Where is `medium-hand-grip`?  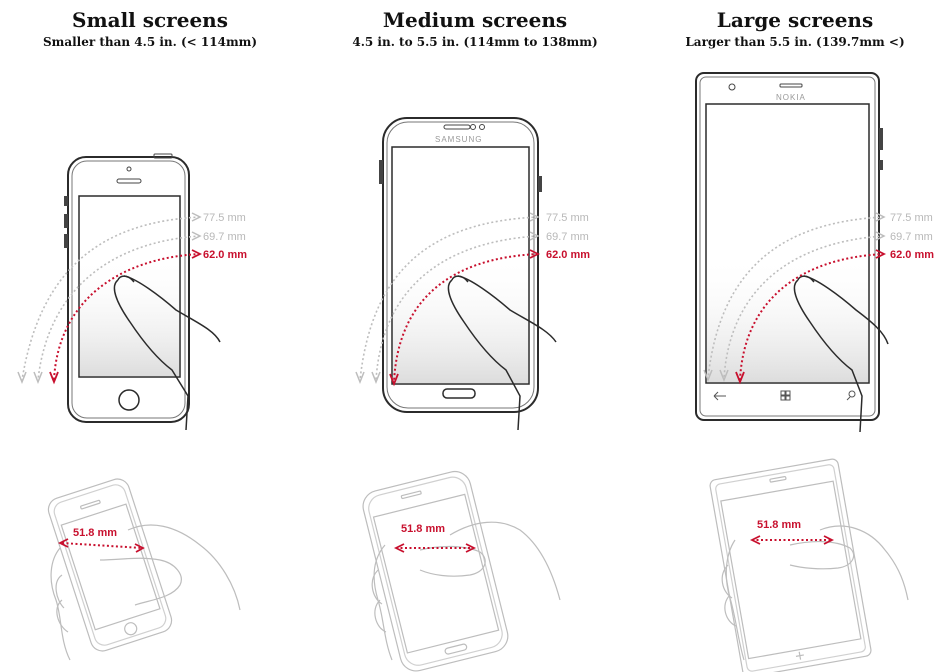 medium-hand-grip is located at coordinates (461, 571).